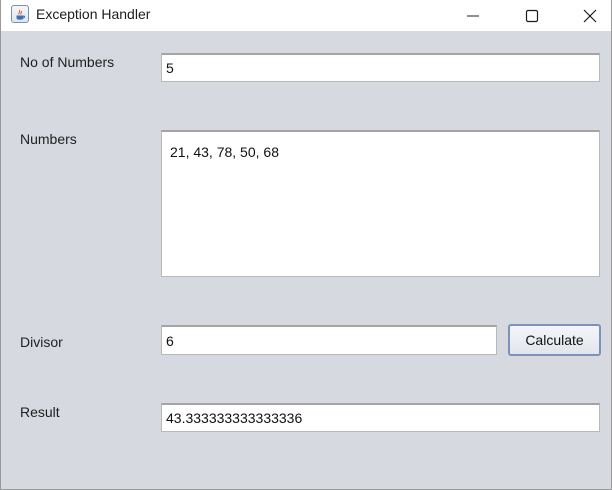  I want to click on maximize-icon, so click(532, 15).